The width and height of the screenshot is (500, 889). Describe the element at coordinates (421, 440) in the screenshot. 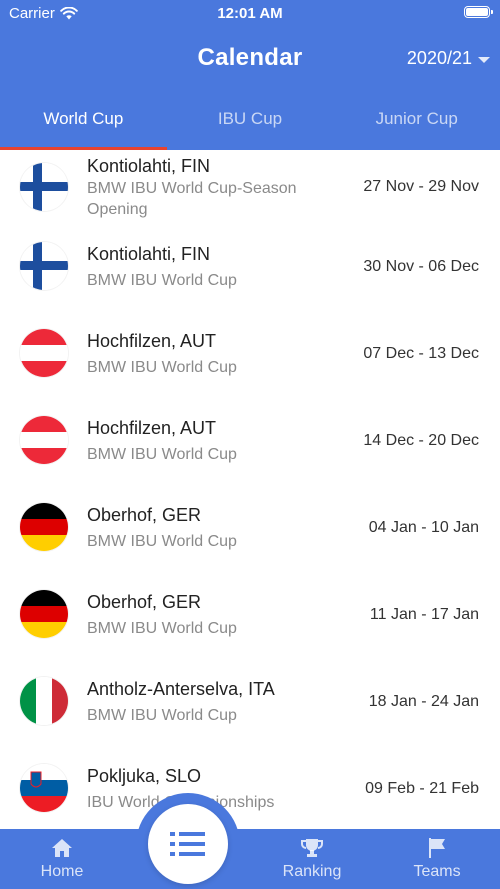

I see `event-dates: 14 Dec - 20 Dec` at that location.